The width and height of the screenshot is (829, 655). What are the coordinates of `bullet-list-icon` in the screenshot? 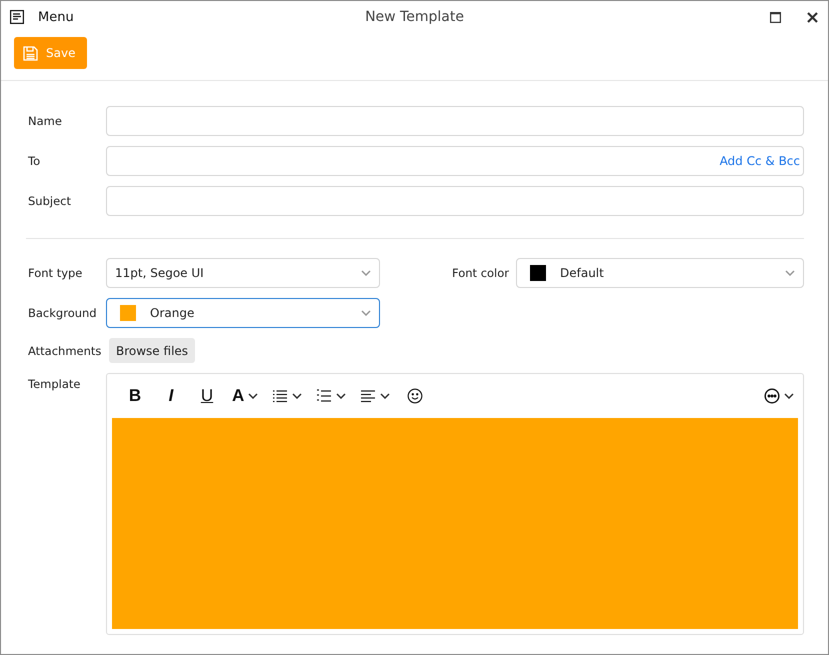 It's located at (280, 396).